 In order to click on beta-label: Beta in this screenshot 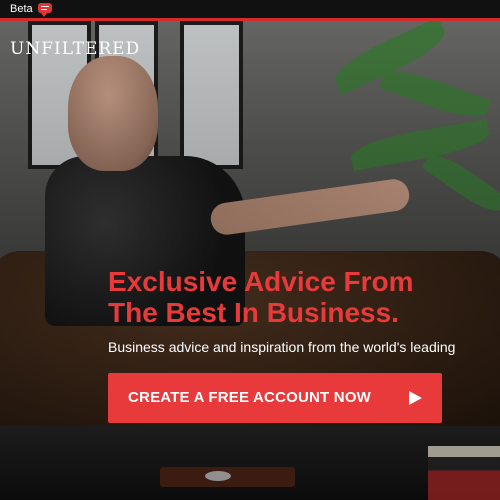, I will do `click(21, 9)`.